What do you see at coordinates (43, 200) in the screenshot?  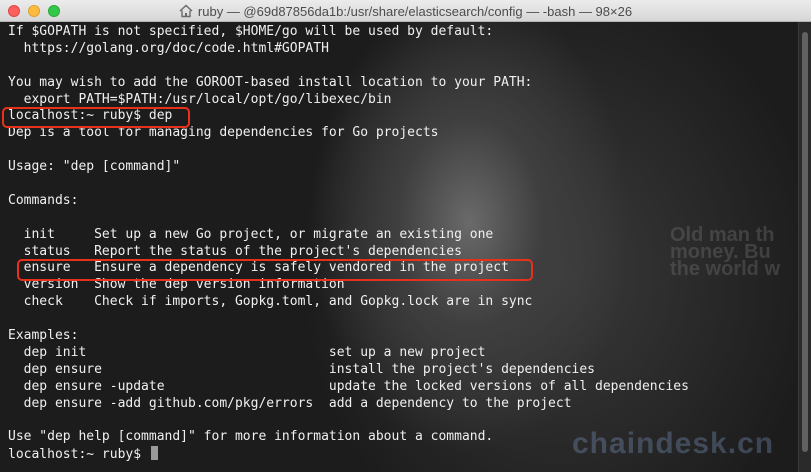 I see `terminal-line: Commands:` at bounding box center [43, 200].